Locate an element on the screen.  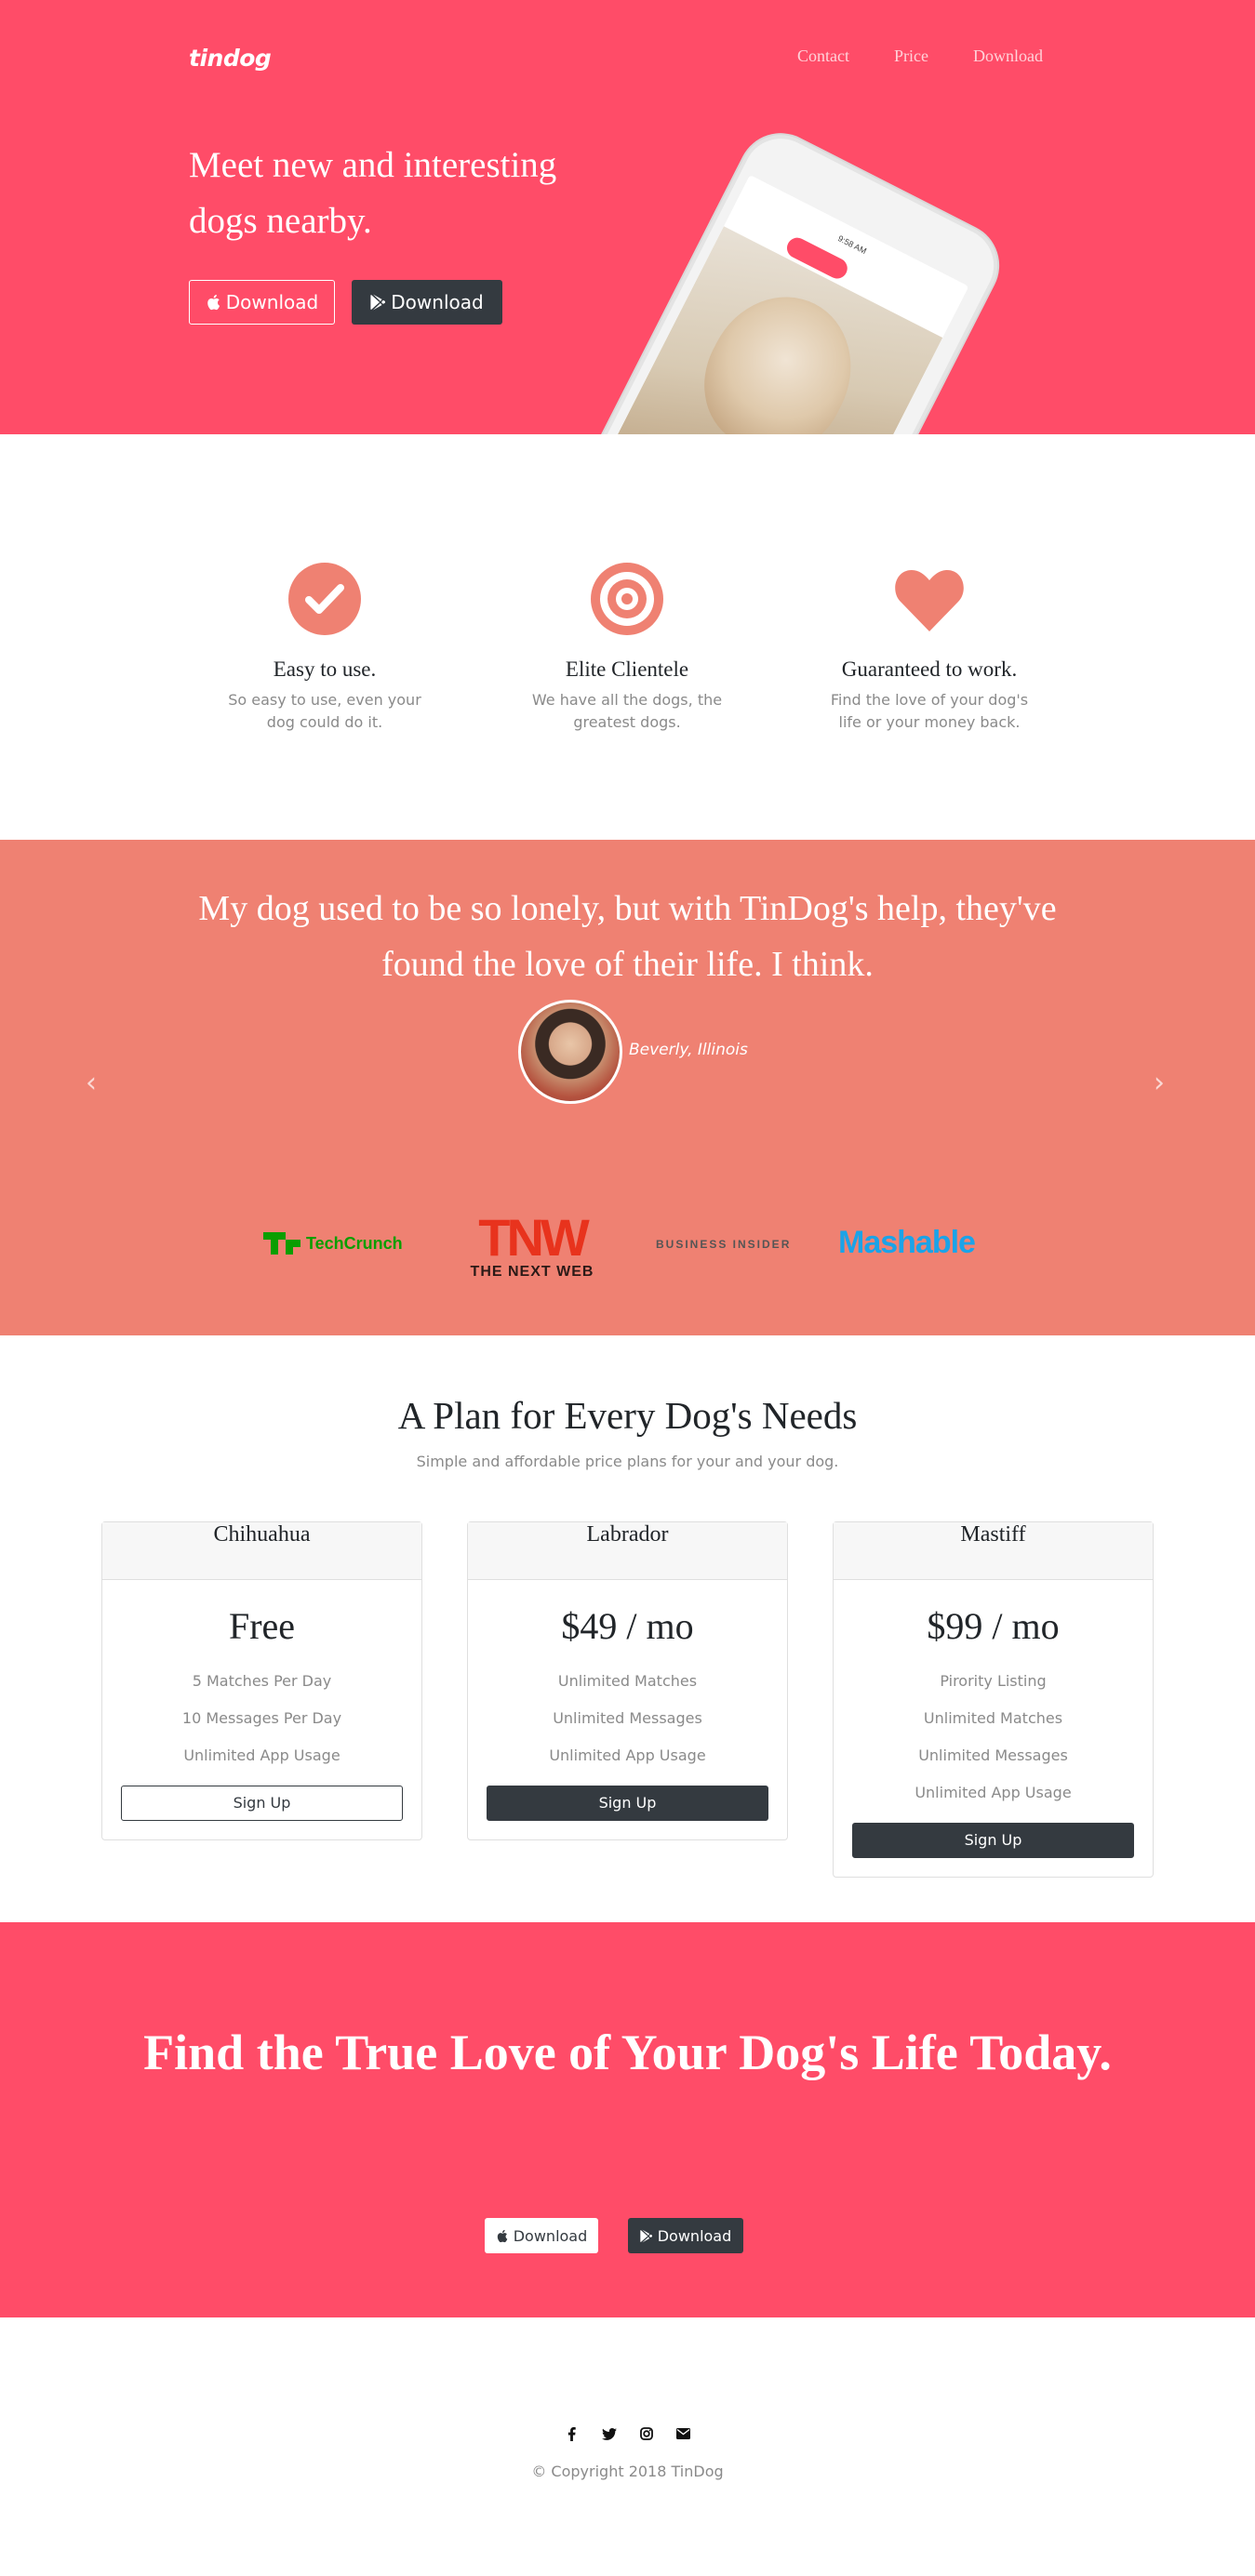
carousel-prev-icon: ‹ is located at coordinates (91, 1083).